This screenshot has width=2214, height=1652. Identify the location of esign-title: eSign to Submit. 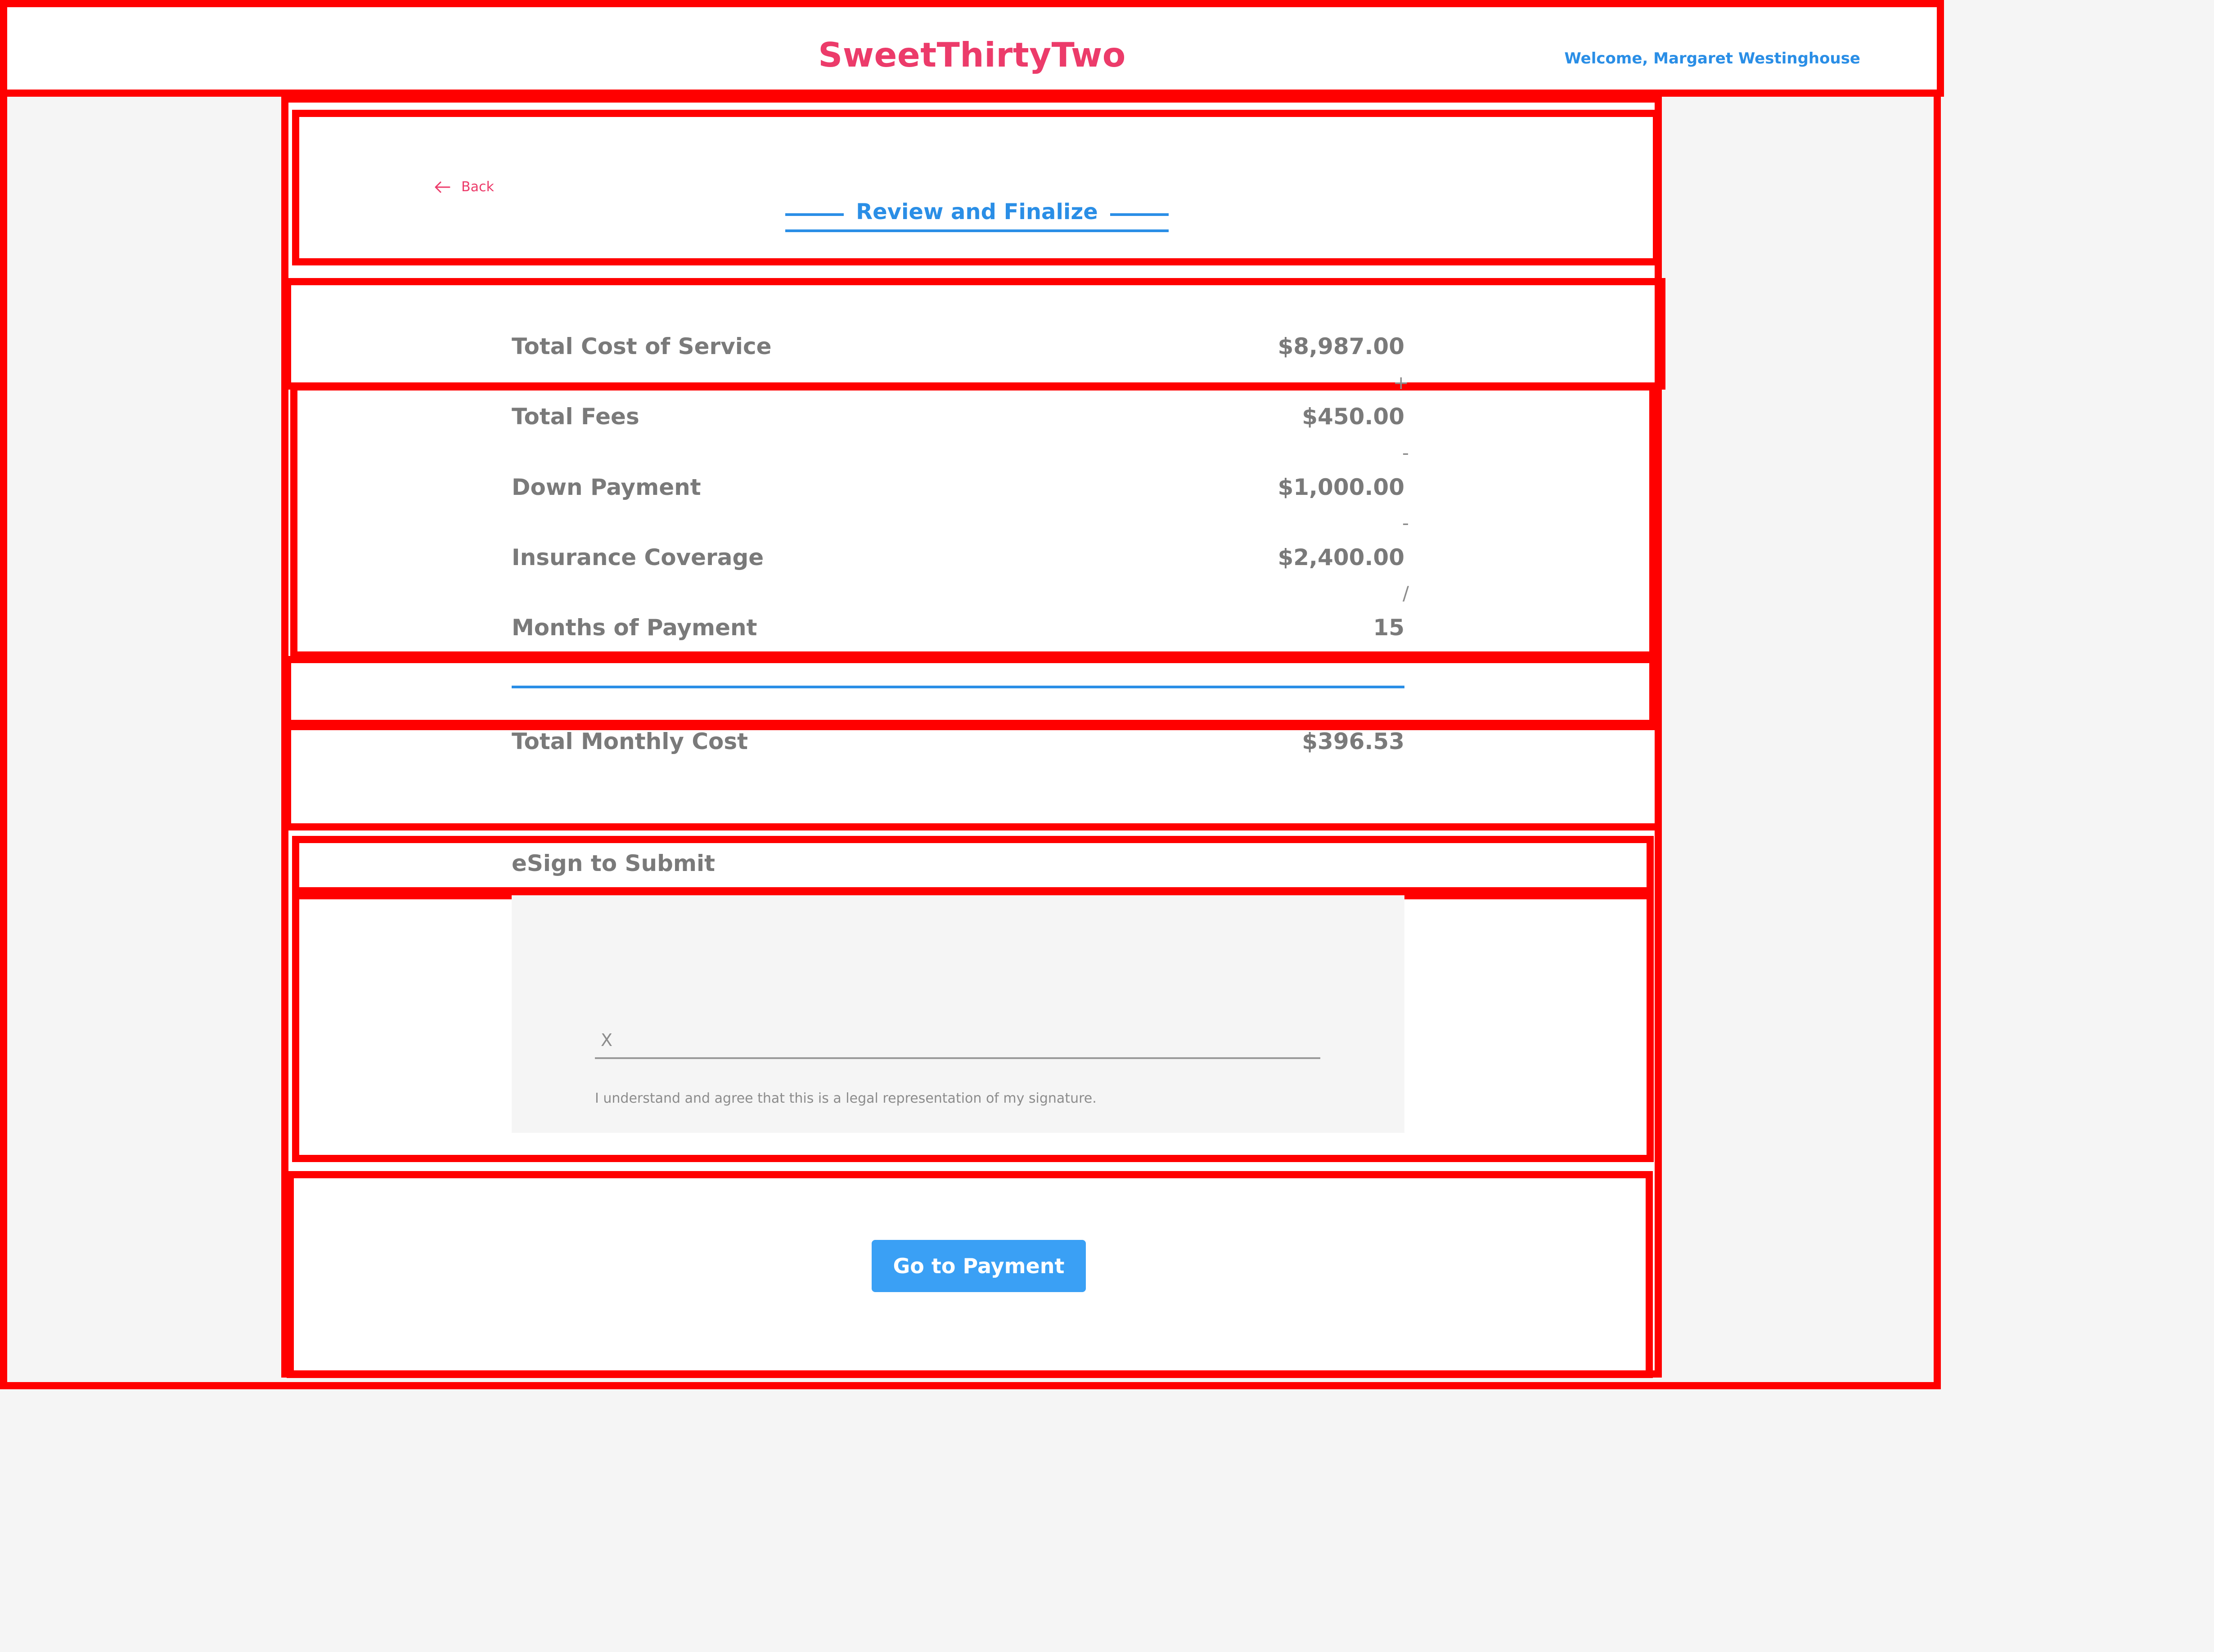
(614, 863).